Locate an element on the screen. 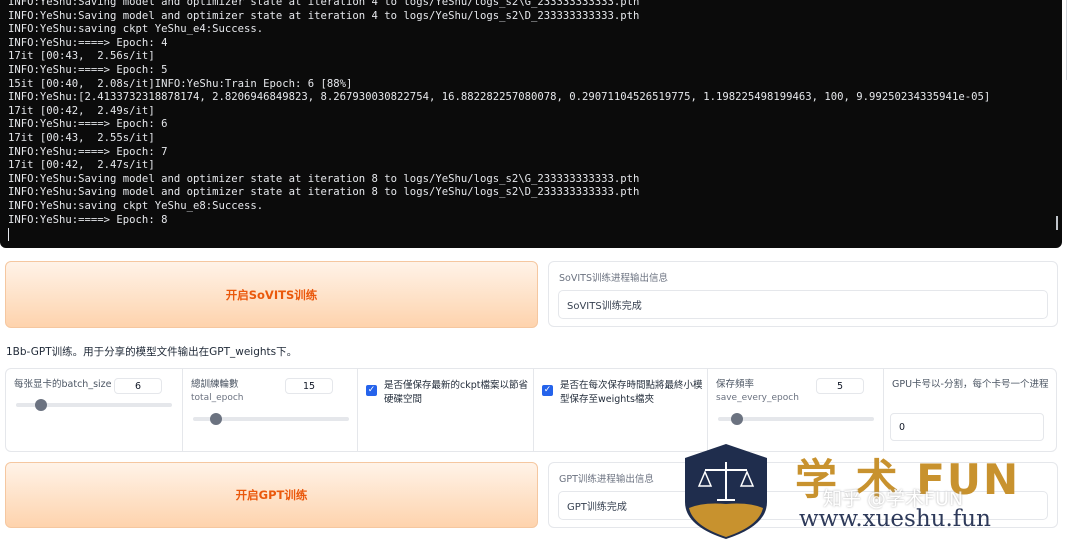  total-epoch-label: 總訓練輪數 is located at coordinates (215, 384).